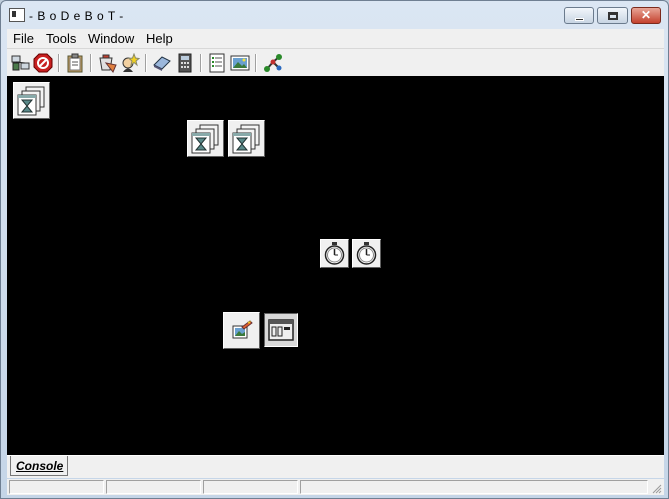 The image size is (669, 499). Describe the element at coordinates (162, 63) in the screenshot. I see `eraser-icon` at that location.